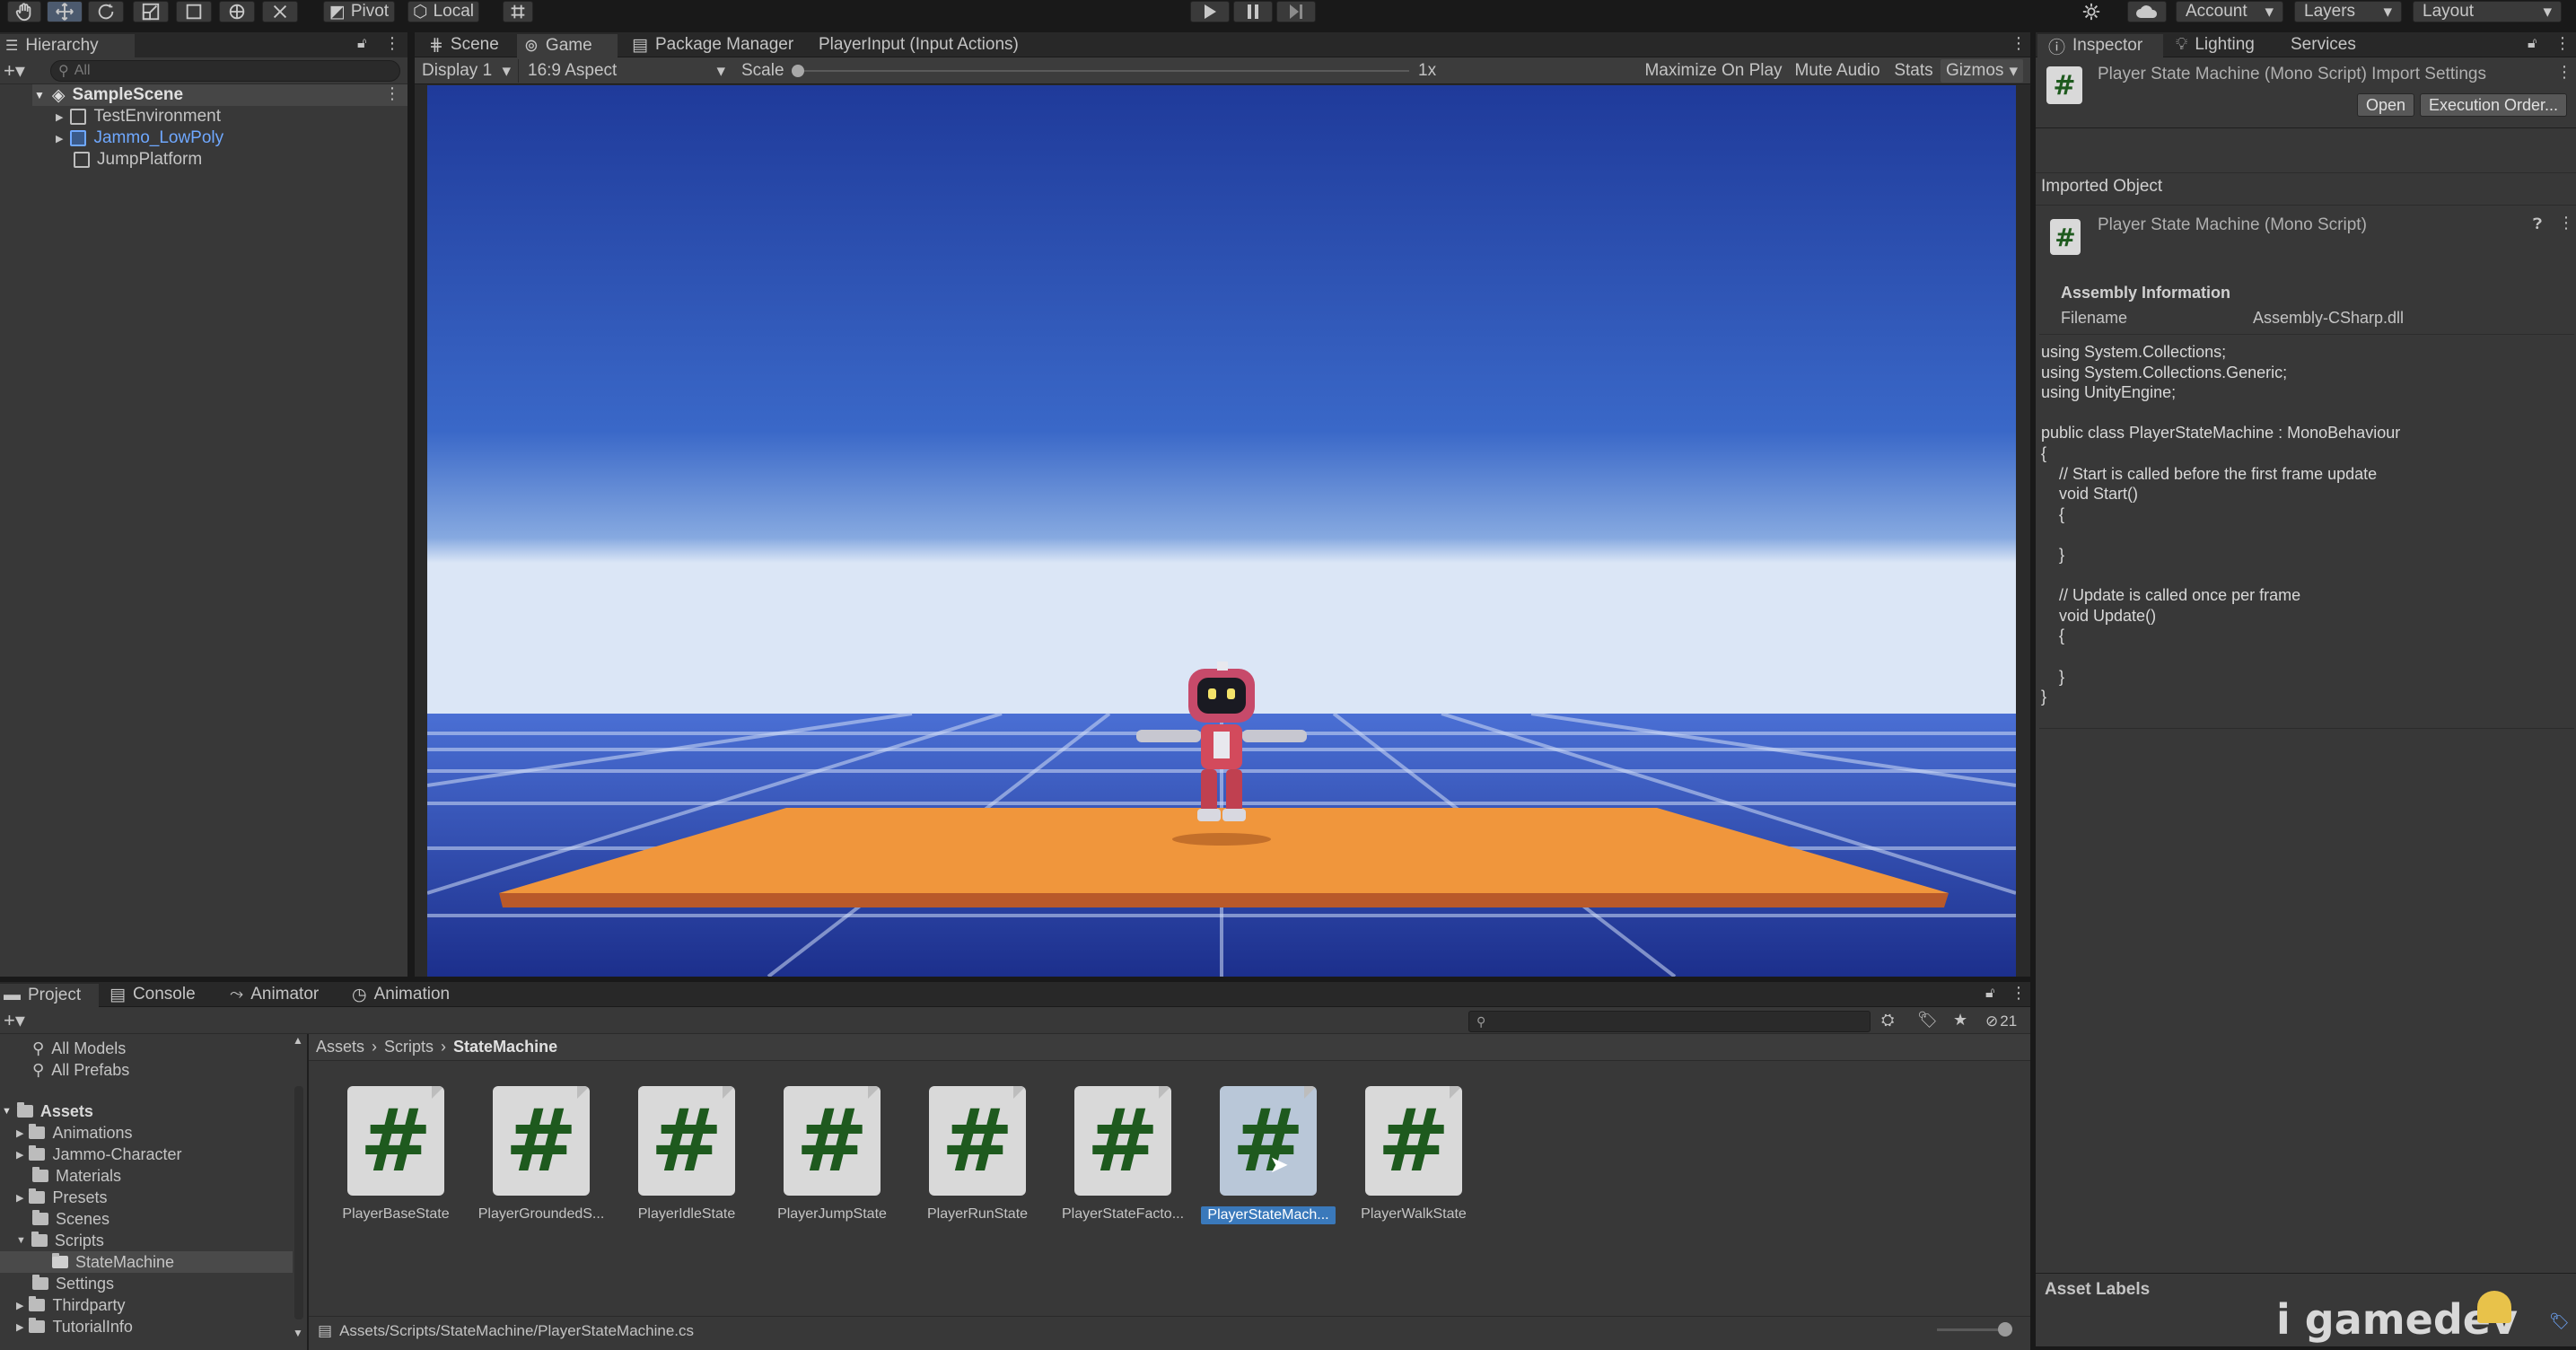 The image size is (2576, 1350). What do you see at coordinates (2100, 45) in the screenshot?
I see `tab-inspector: ⓘ Inspector` at bounding box center [2100, 45].